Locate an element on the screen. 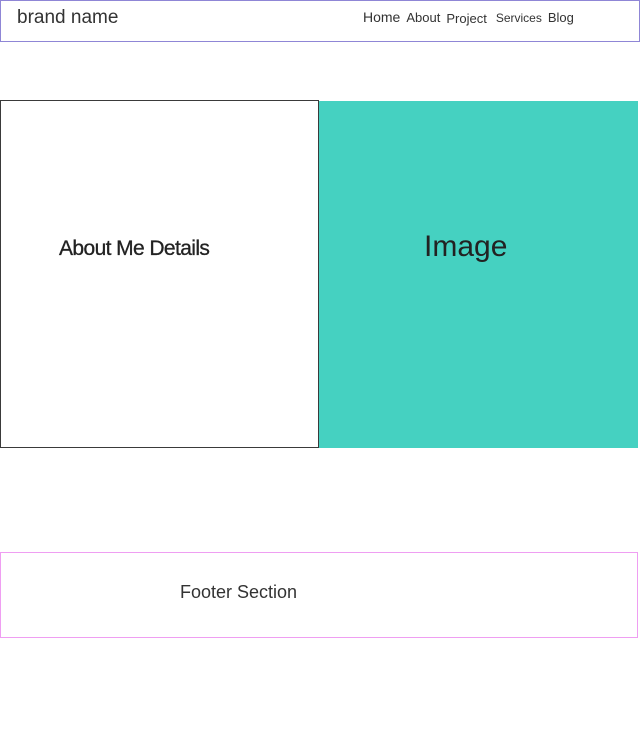 This screenshot has height=750, width=640. footer-label: Footer Section is located at coordinates (239, 592).